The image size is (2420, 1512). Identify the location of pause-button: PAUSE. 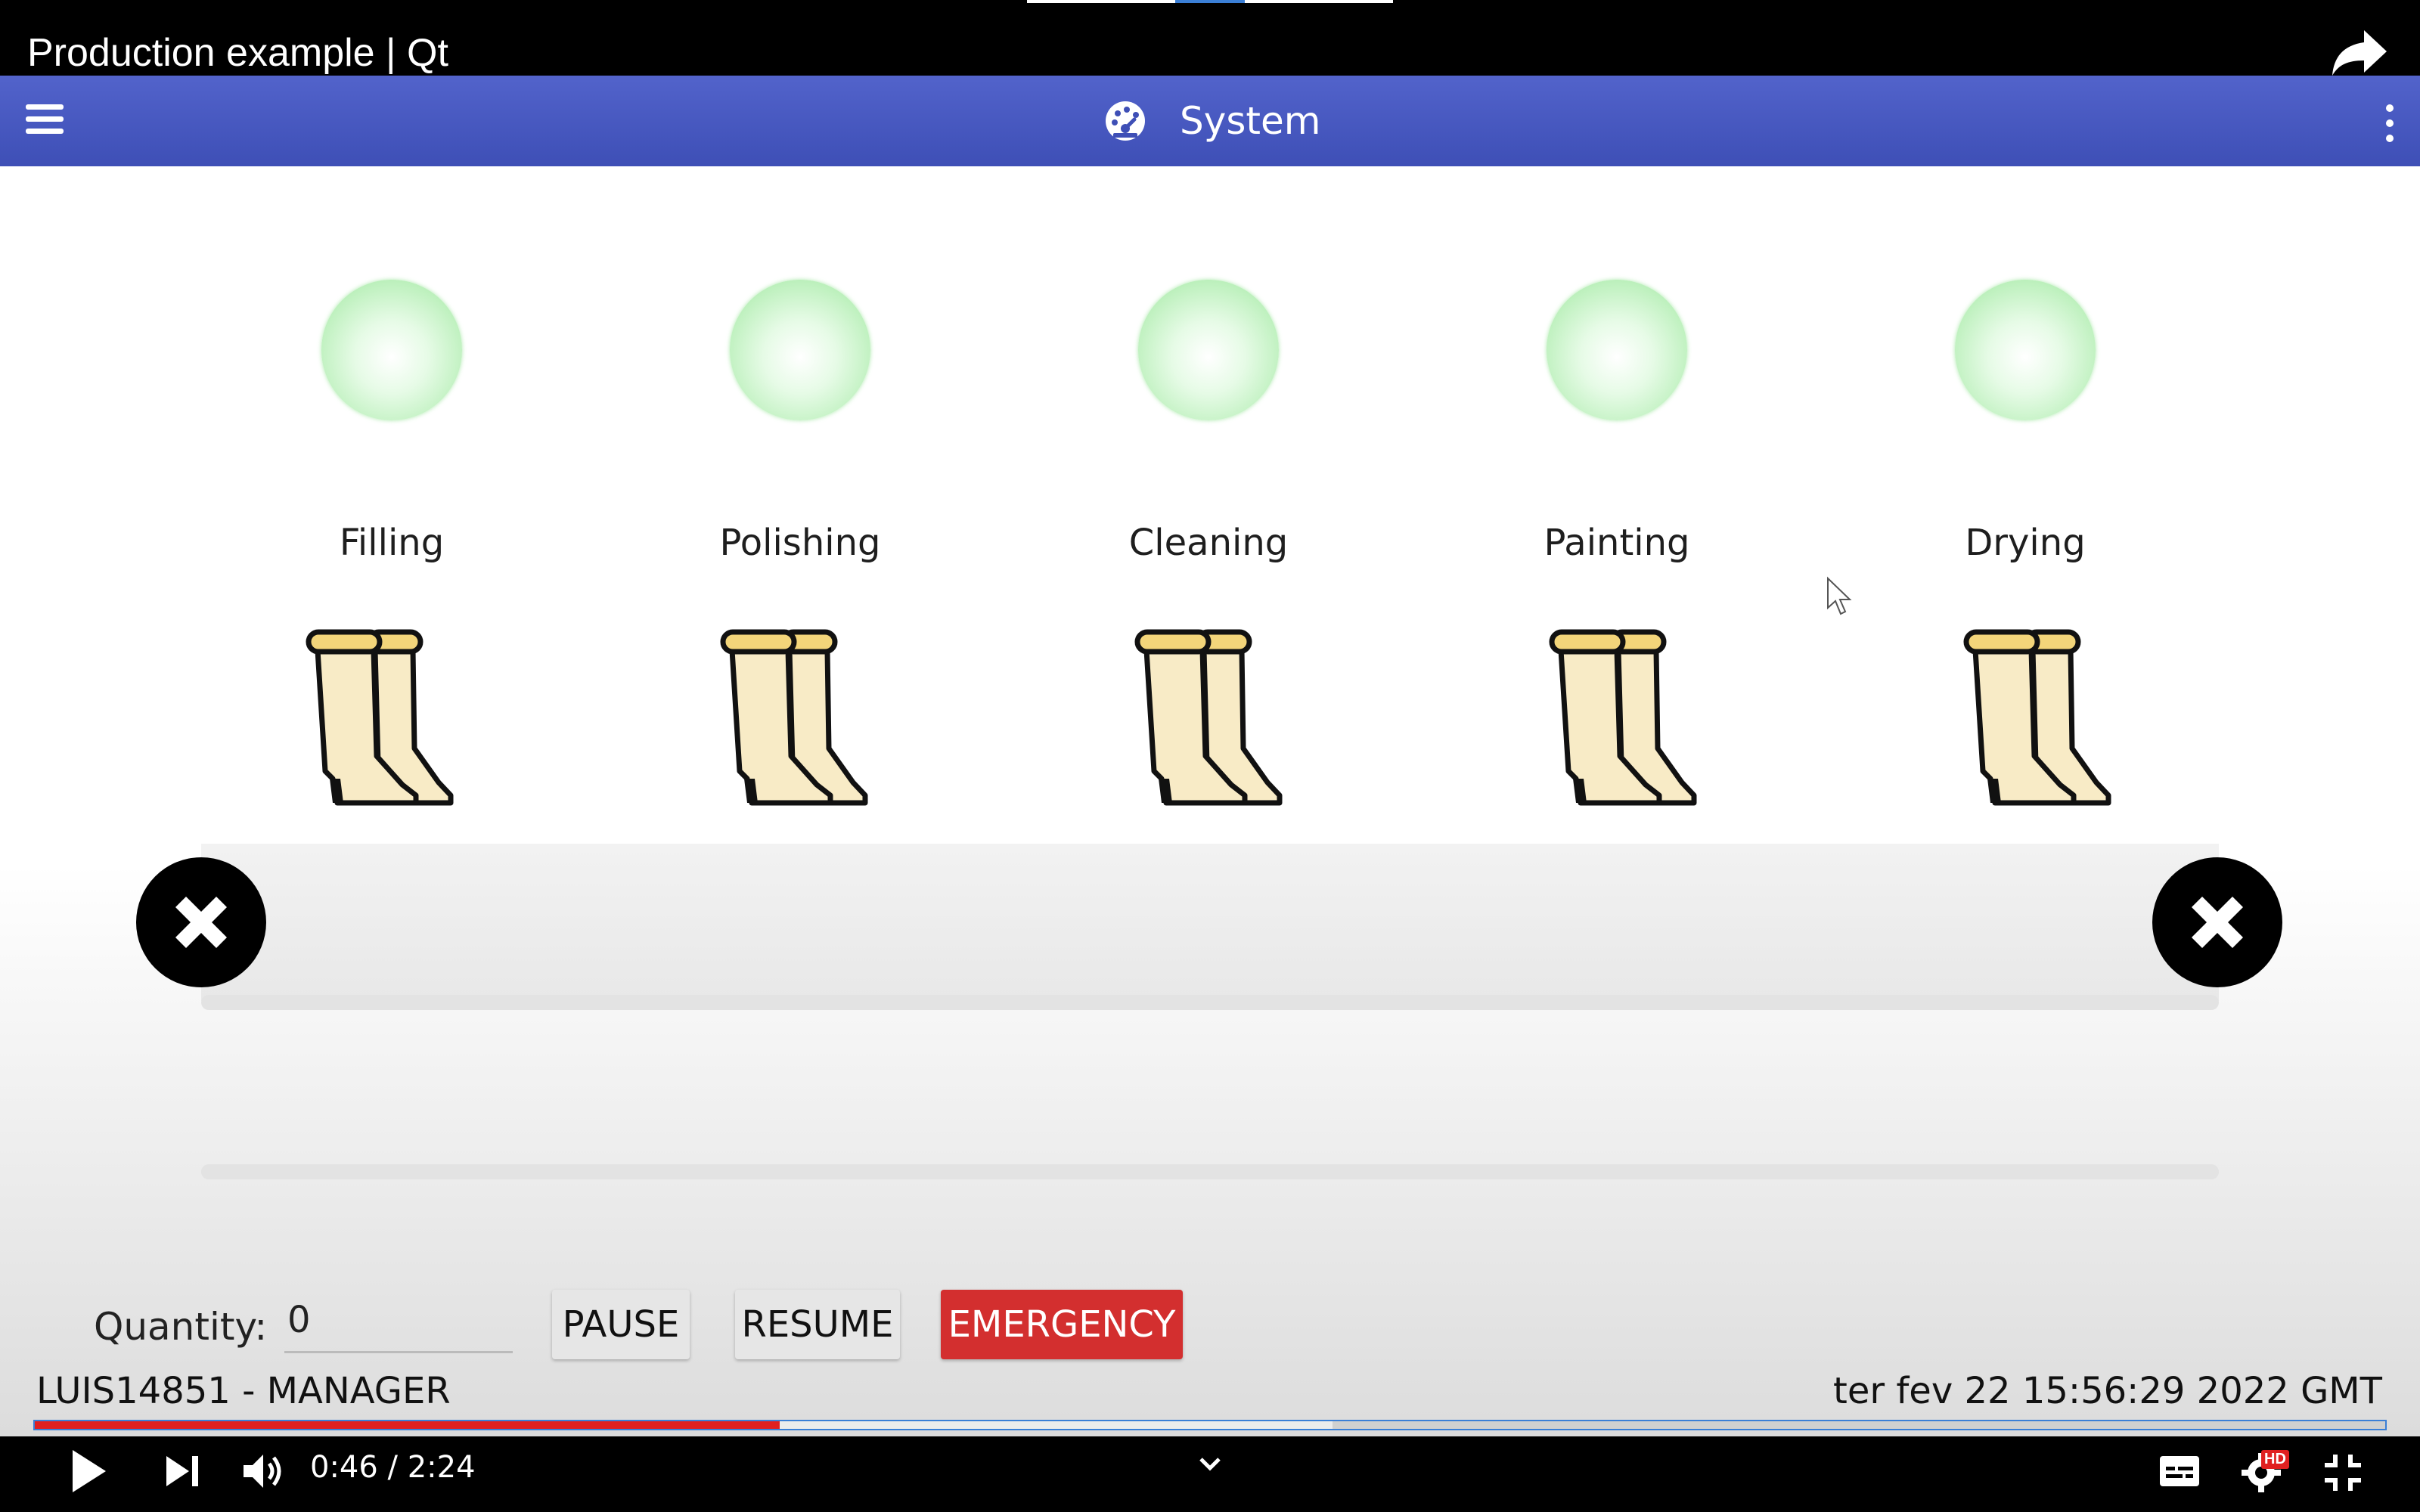
(621, 1324).